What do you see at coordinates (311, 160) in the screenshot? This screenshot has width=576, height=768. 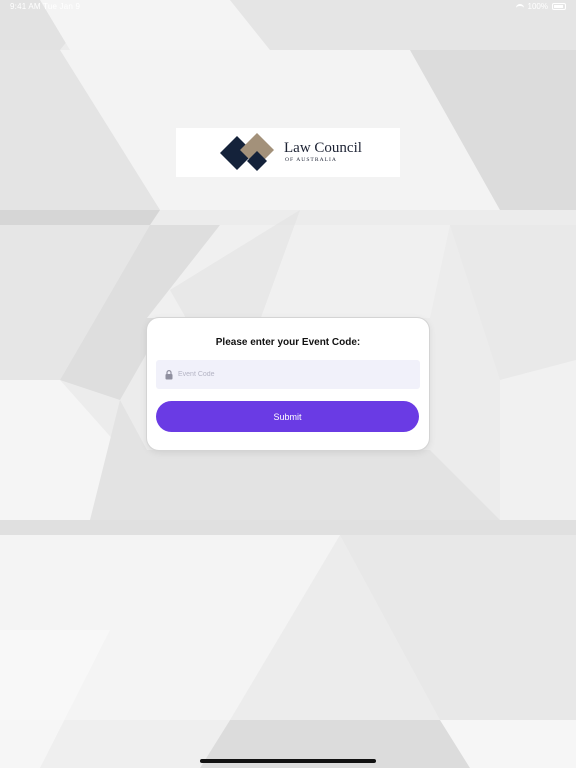 I see `logo-subtitle: OF AUSTRALIA` at bounding box center [311, 160].